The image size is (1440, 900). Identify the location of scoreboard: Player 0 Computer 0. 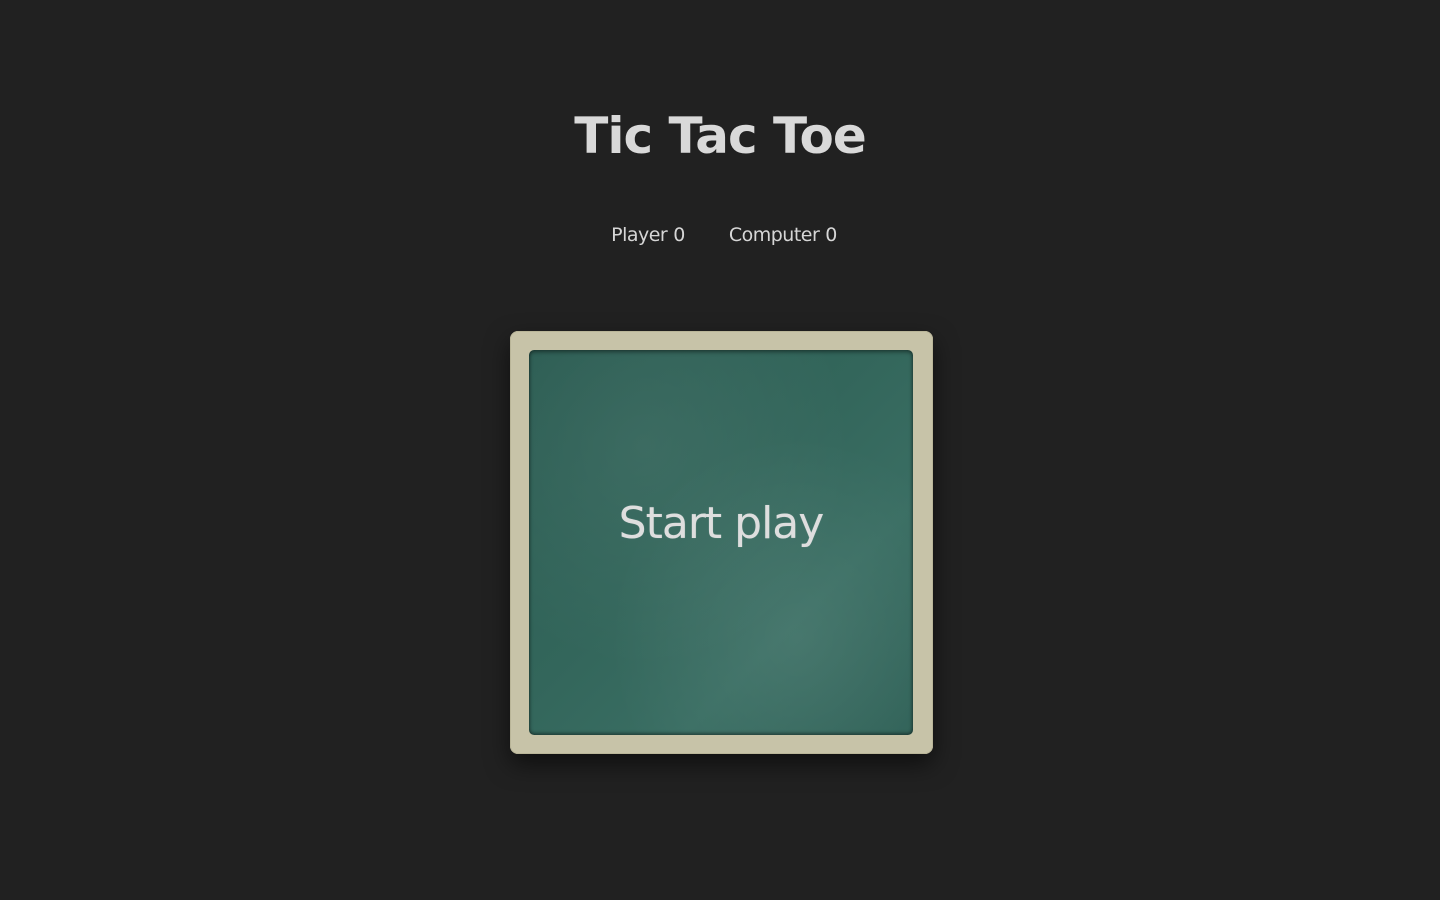
(720, 235).